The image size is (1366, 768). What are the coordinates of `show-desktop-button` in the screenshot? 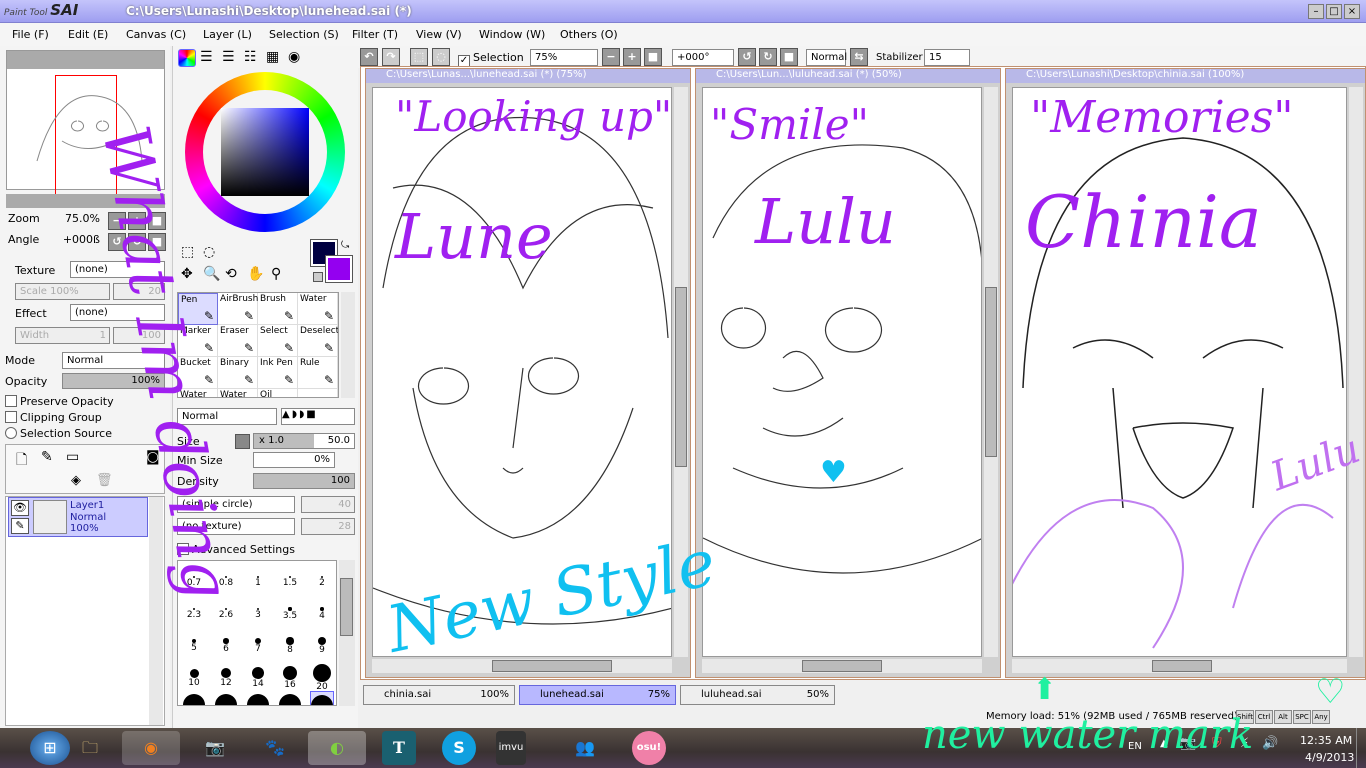 It's located at (1361, 748).